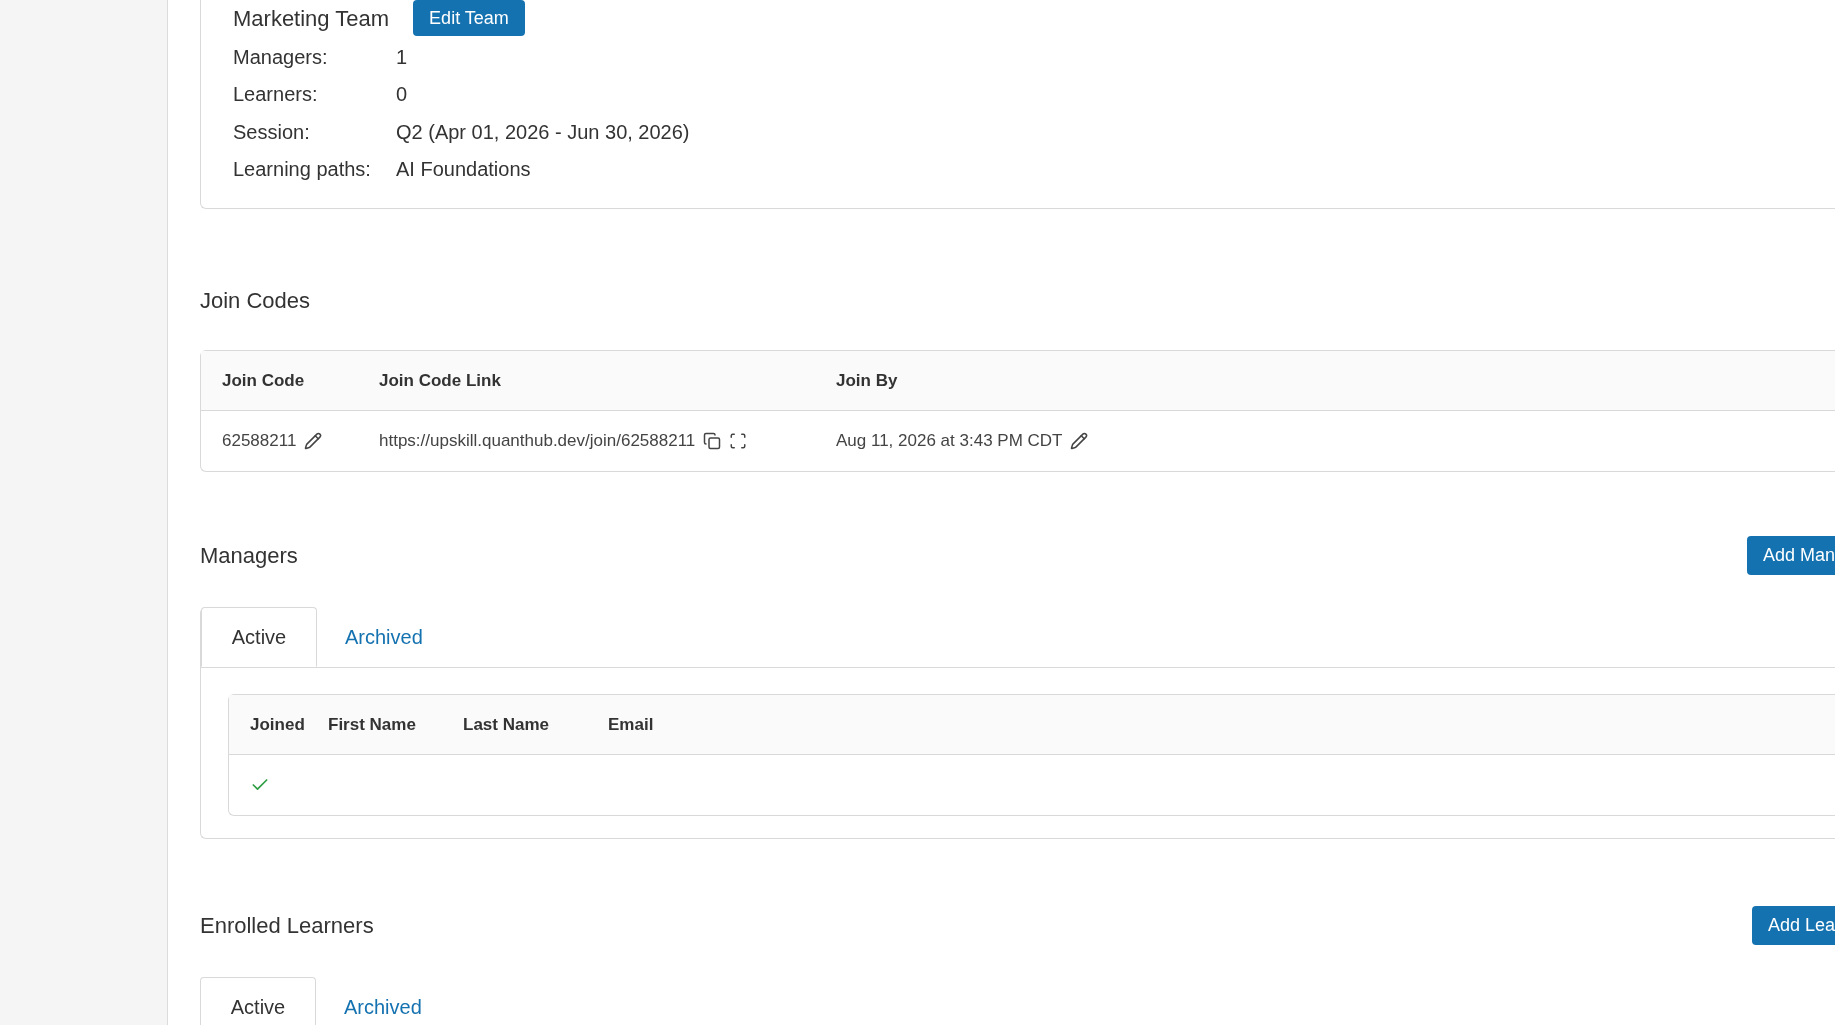 Image resolution: width=1835 pixels, height=1025 pixels. Describe the element at coordinates (255, 300) in the screenshot. I see `section-title: Join Codes` at that location.